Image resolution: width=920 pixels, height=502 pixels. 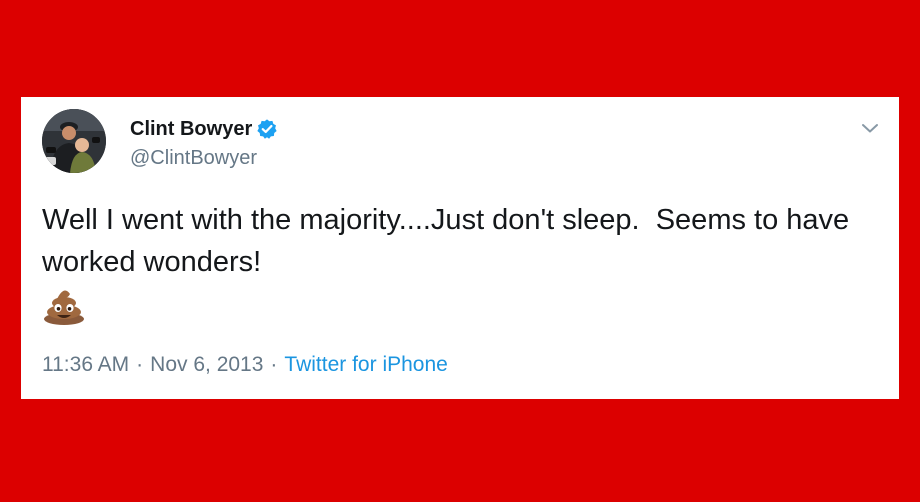 What do you see at coordinates (267, 129) in the screenshot?
I see `verified-badge-icon` at bounding box center [267, 129].